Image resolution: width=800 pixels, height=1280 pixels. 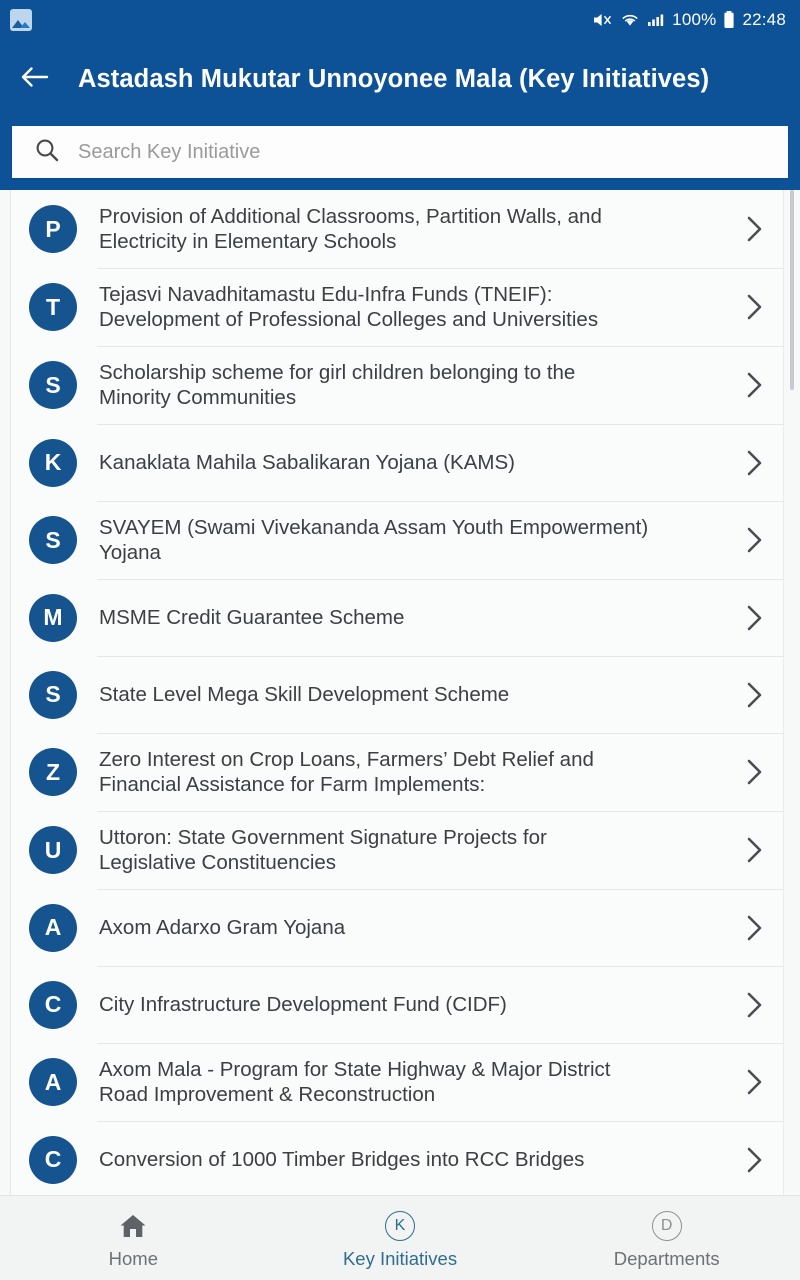 What do you see at coordinates (694, 19) in the screenshot?
I see `battery-percent: 100%` at bounding box center [694, 19].